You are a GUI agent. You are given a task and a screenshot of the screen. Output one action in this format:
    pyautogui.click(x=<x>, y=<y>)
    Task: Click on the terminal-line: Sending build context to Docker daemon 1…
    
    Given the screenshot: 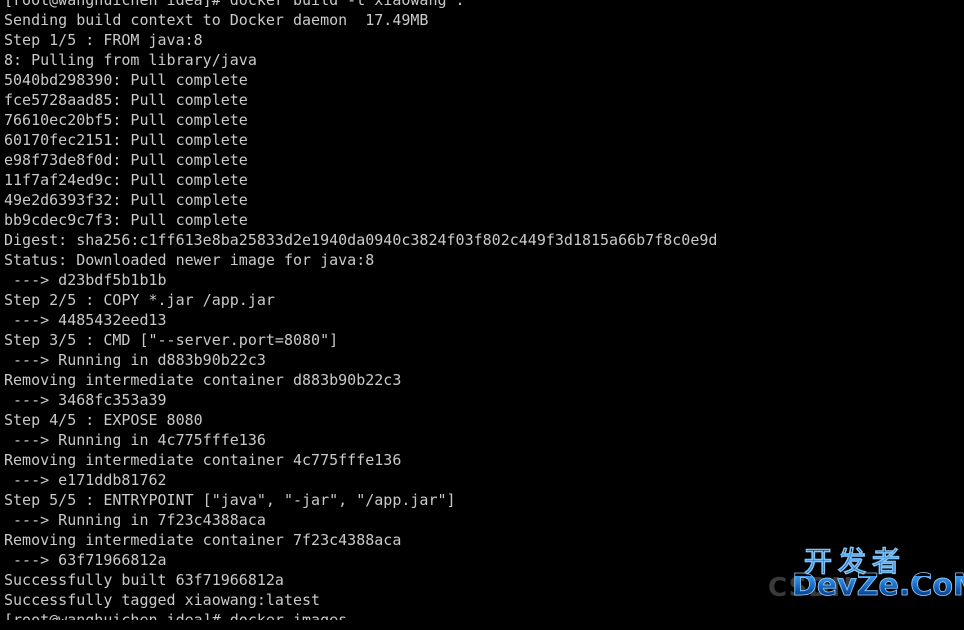 What is the action you would take?
    pyautogui.click(x=216, y=20)
    